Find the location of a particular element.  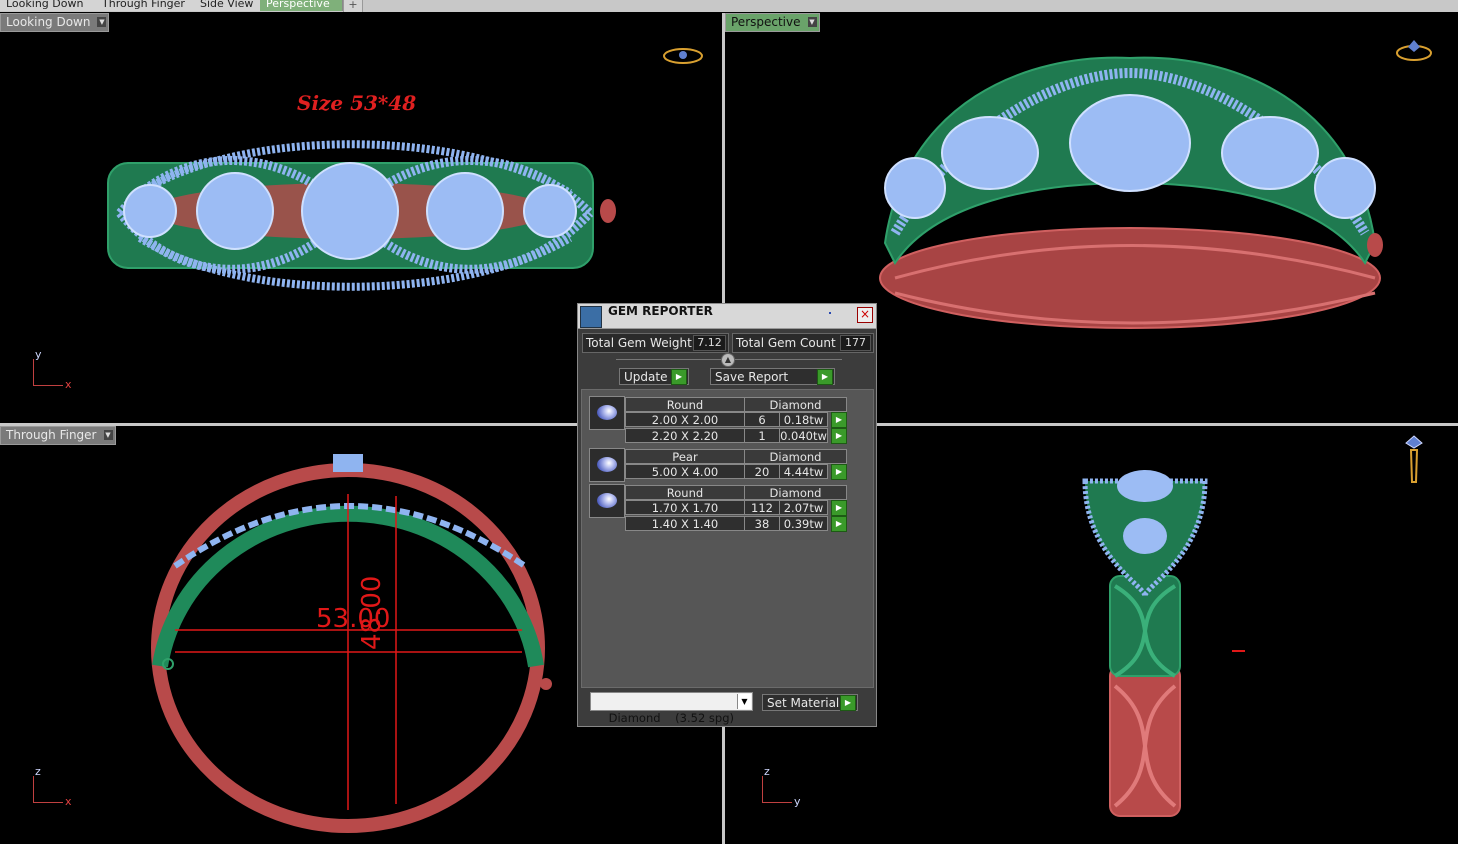

gem-size: 1.40 X 1.40 is located at coordinates (685, 523).